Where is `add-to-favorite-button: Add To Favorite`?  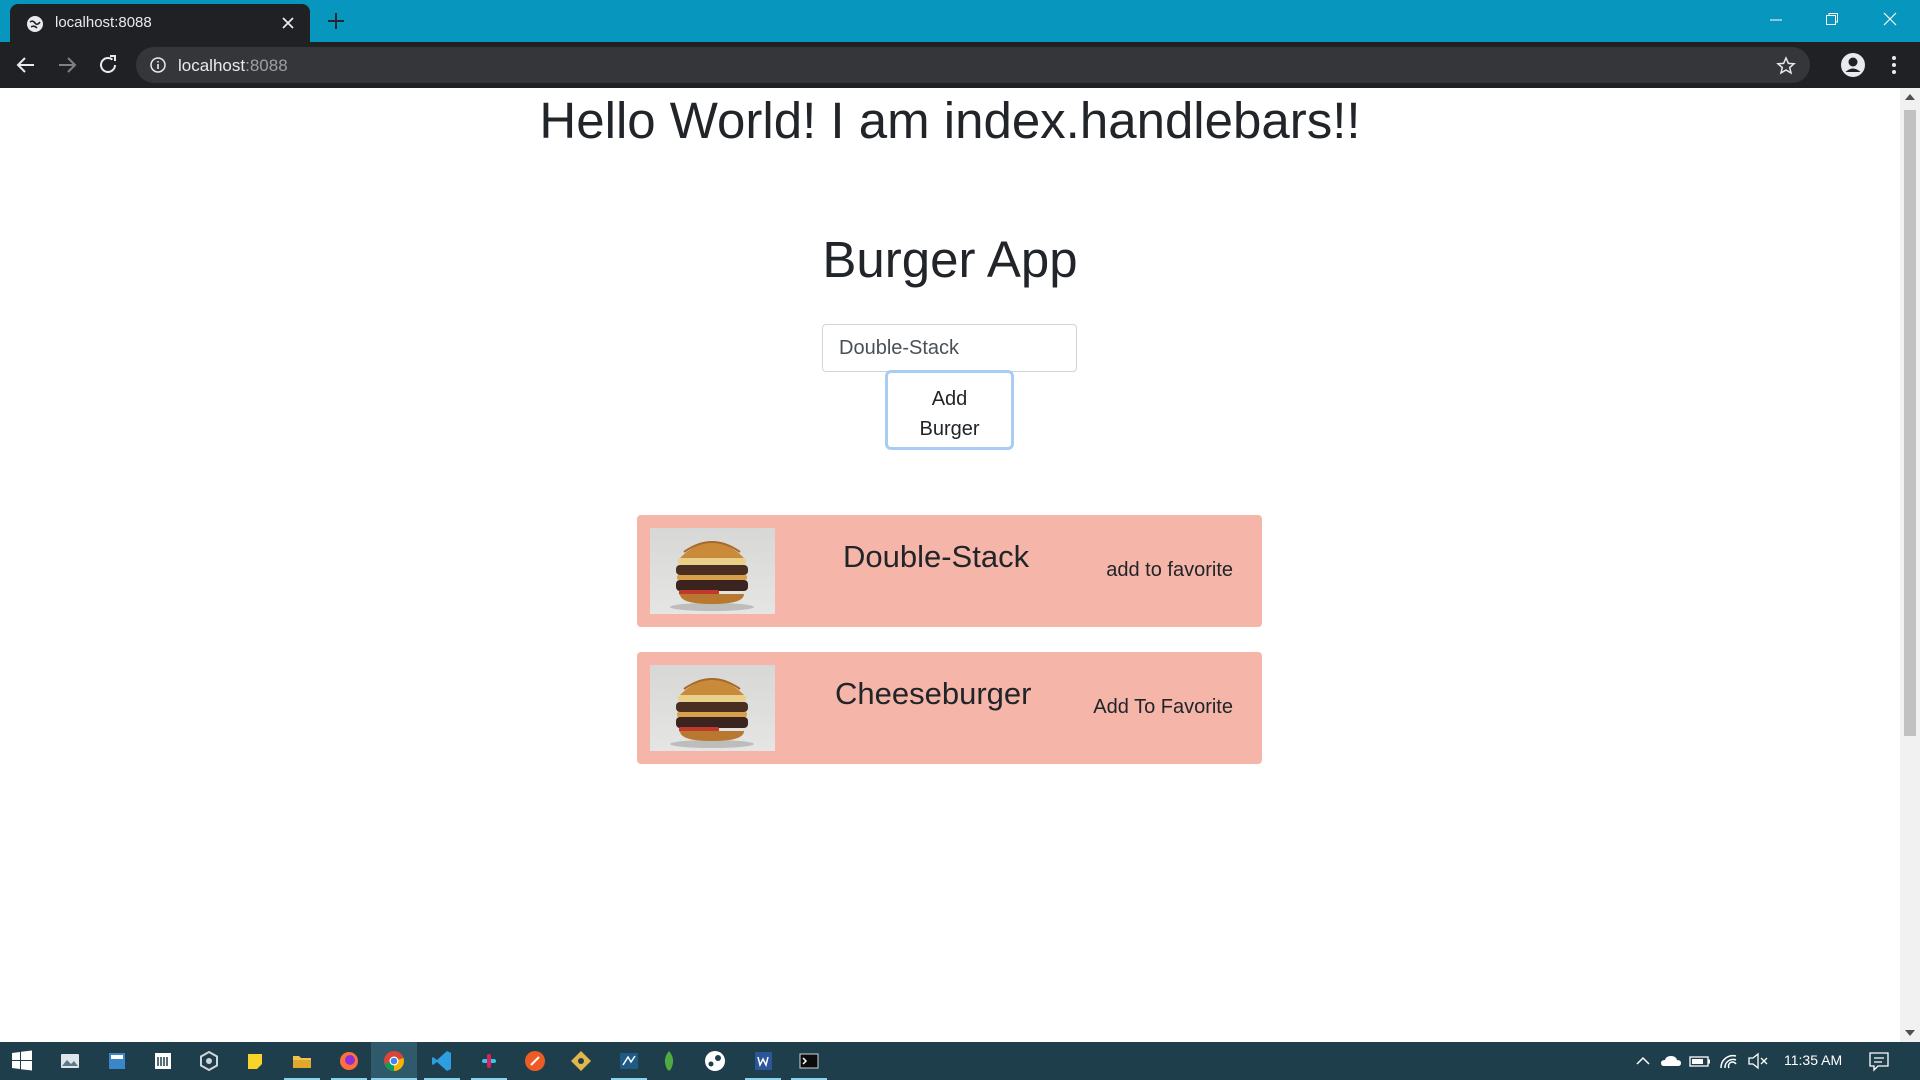
add-to-favorite-button: Add To Favorite is located at coordinates (1163, 707).